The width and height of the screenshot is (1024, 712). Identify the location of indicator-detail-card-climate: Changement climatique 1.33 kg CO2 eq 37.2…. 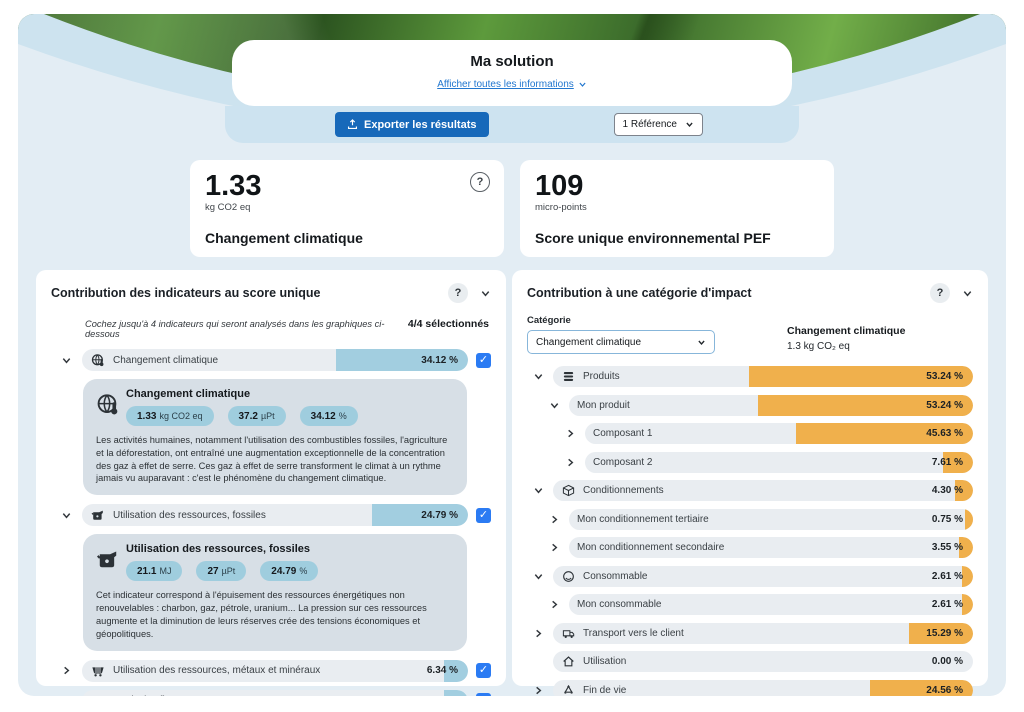
(275, 437).